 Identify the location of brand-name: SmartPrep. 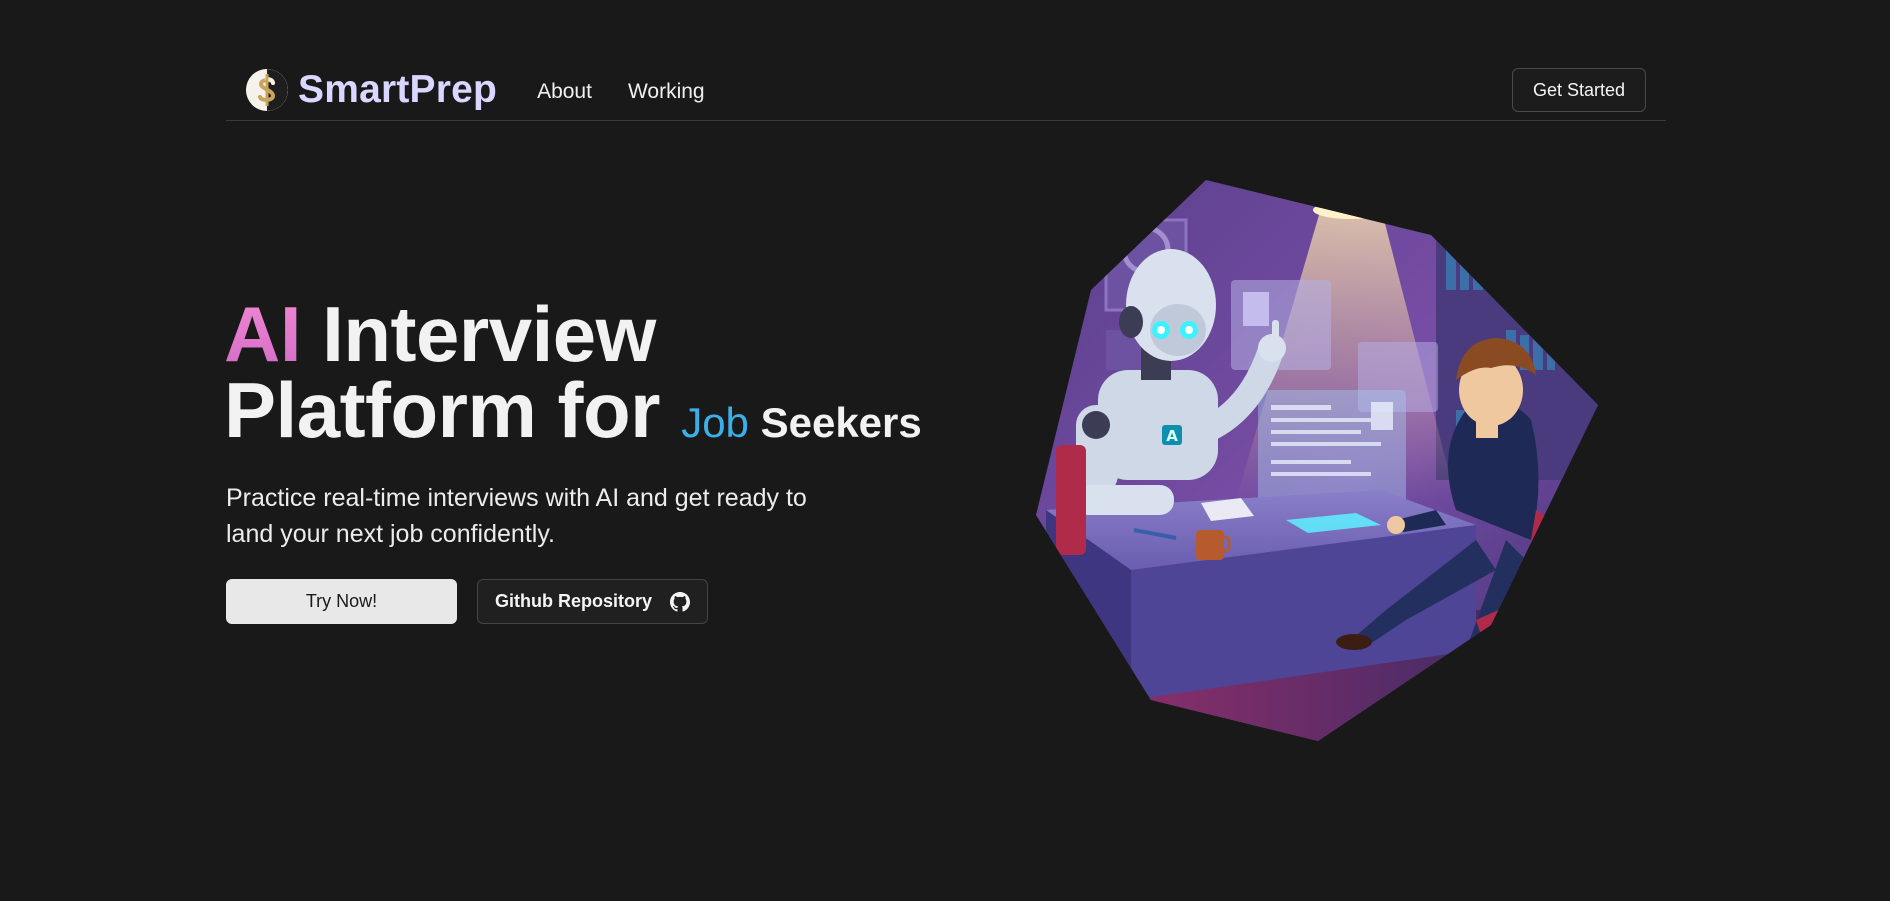
(398, 89).